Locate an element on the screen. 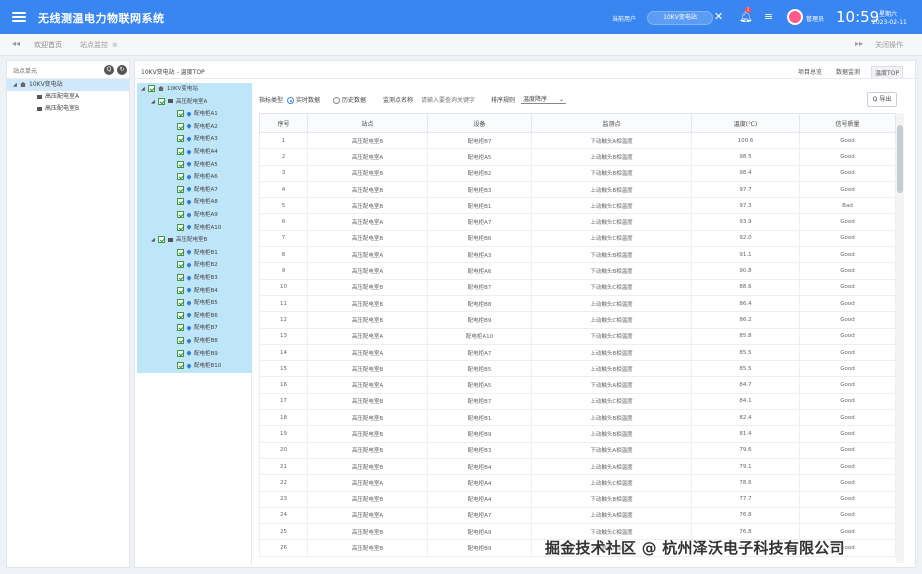 The height and width of the screenshot is (574, 922). table-scrollbar is located at coordinates (900, 338).